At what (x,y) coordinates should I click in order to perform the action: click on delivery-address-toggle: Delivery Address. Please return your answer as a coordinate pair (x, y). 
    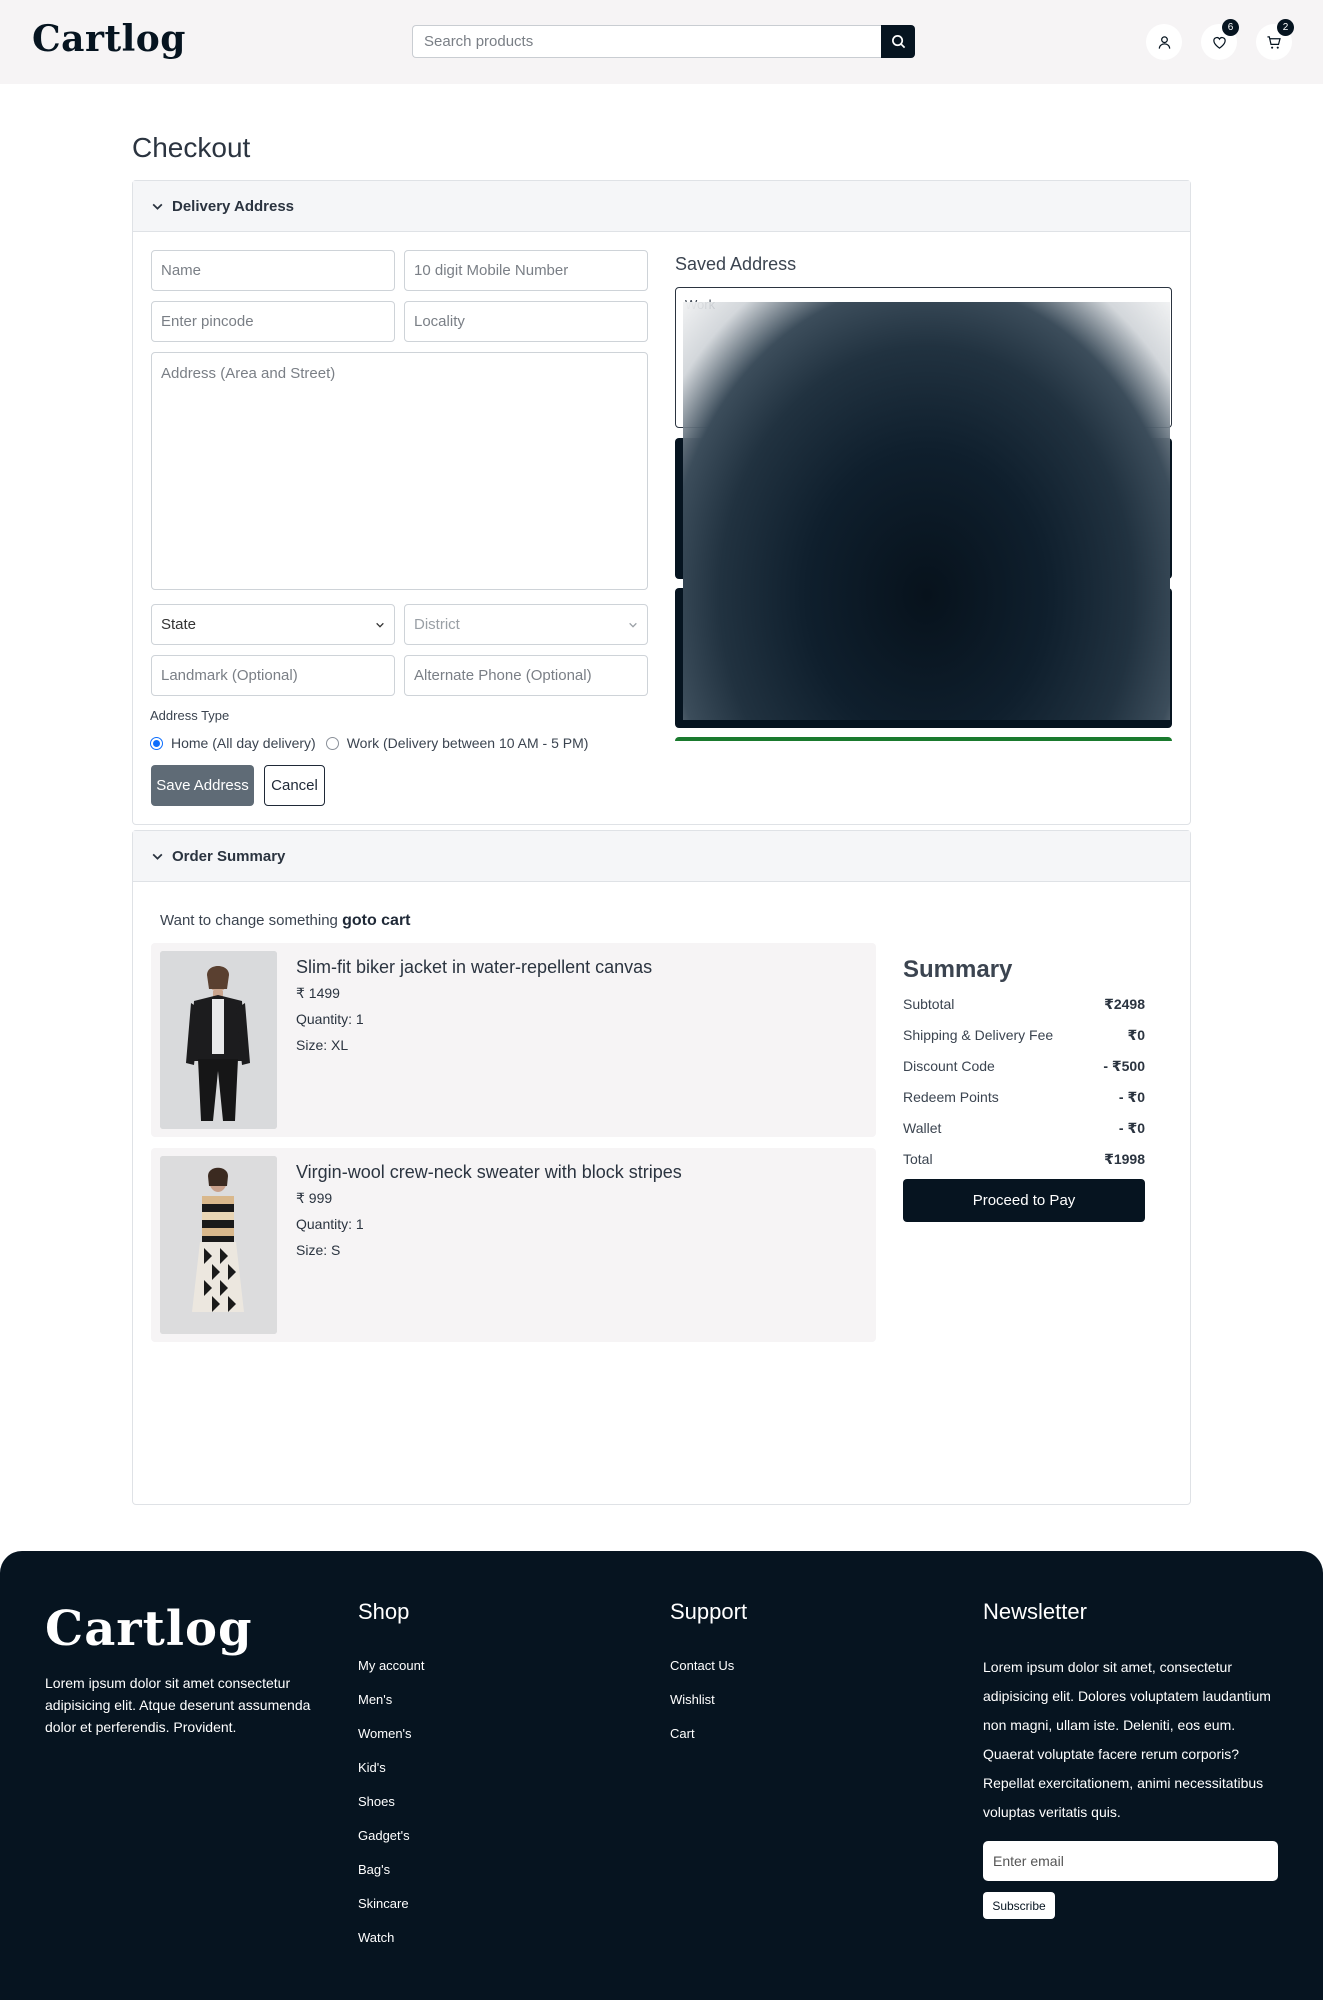
    Looking at the image, I should click on (661, 206).